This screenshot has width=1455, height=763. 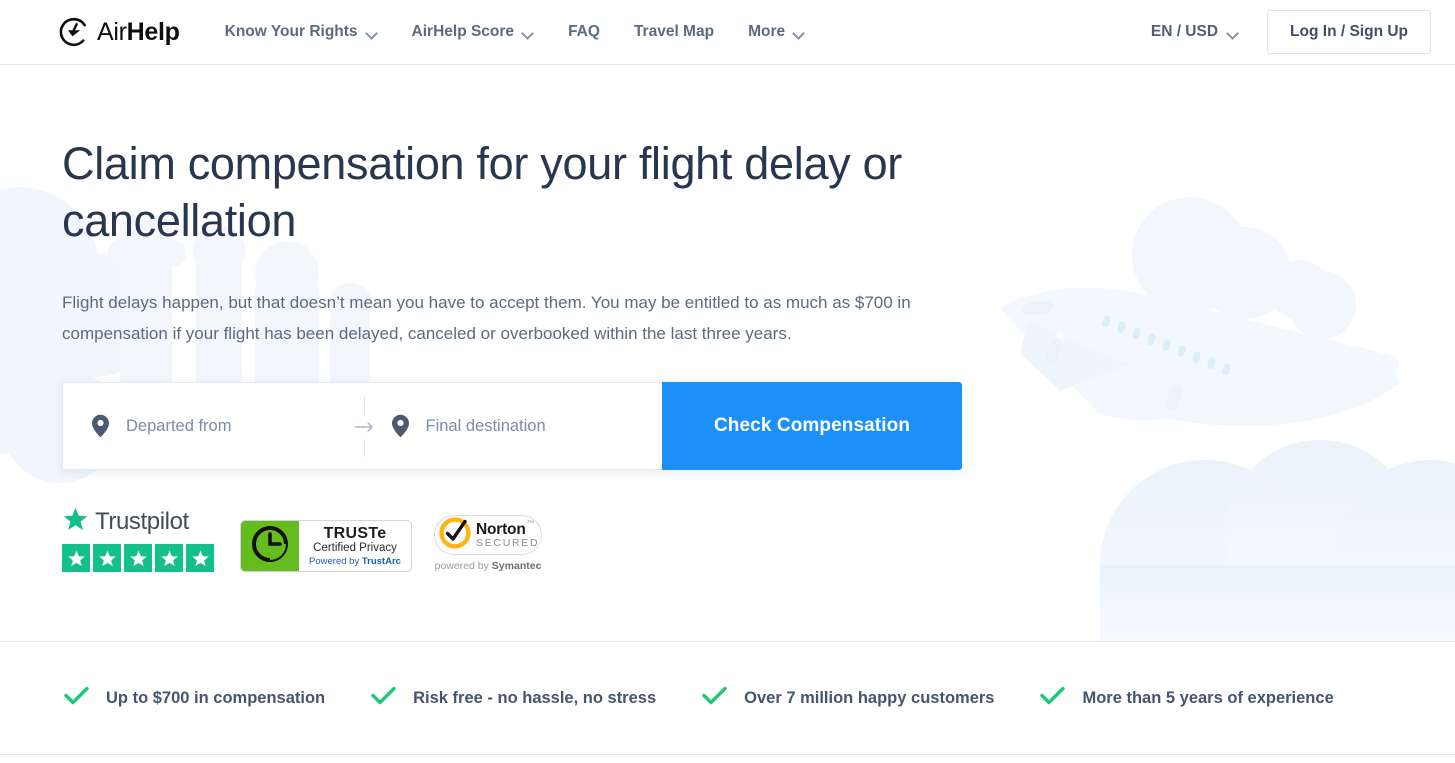 I want to click on airhelp-logo-text: AirHelp, so click(x=138, y=32).